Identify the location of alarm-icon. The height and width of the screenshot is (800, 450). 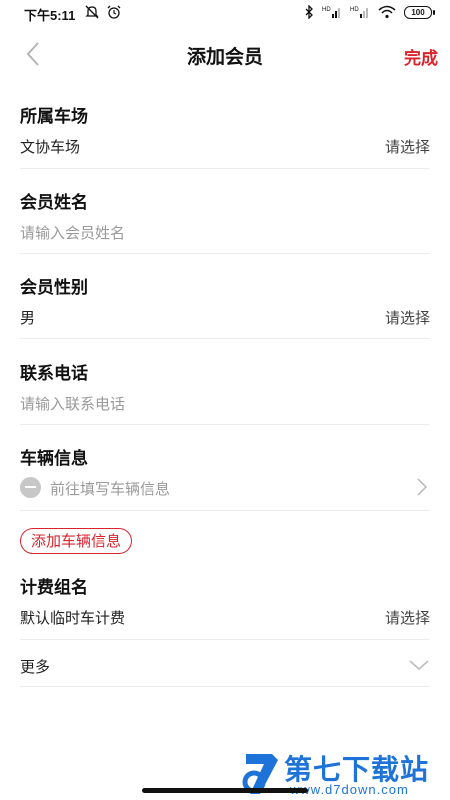
(114, 12).